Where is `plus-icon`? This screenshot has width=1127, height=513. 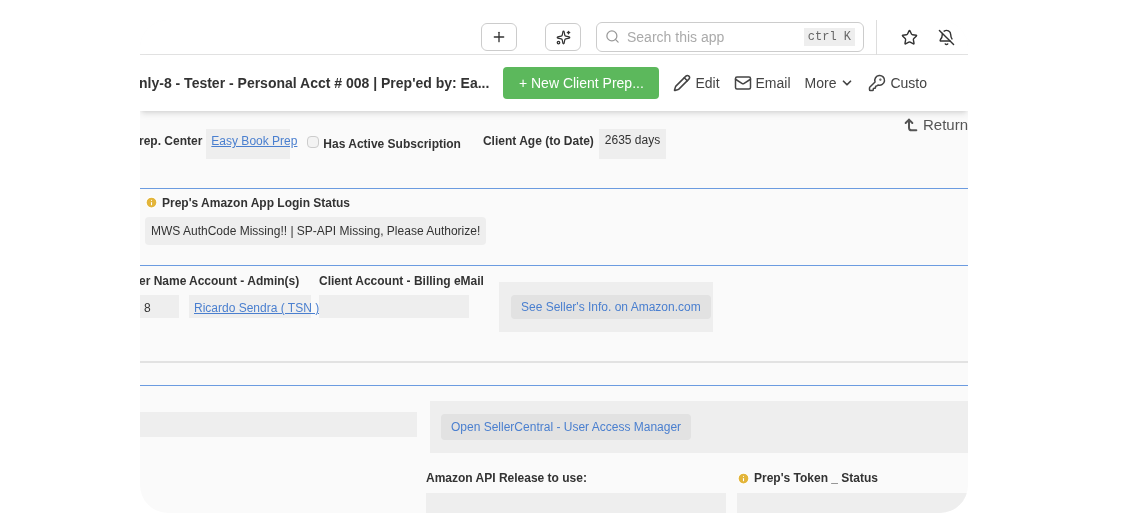 plus-icon is located at coordinates (499, 37).